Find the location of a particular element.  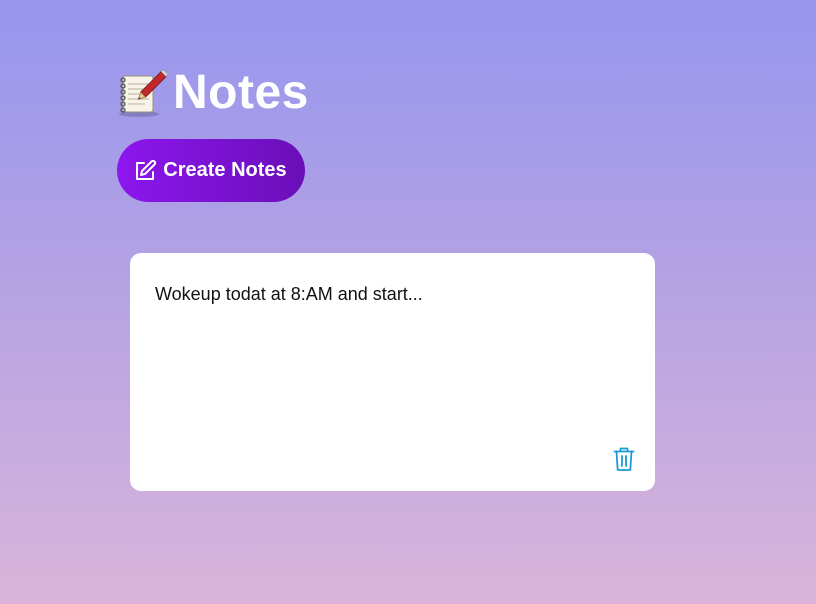

app-header: Notes is located at coordinates (213, 93).